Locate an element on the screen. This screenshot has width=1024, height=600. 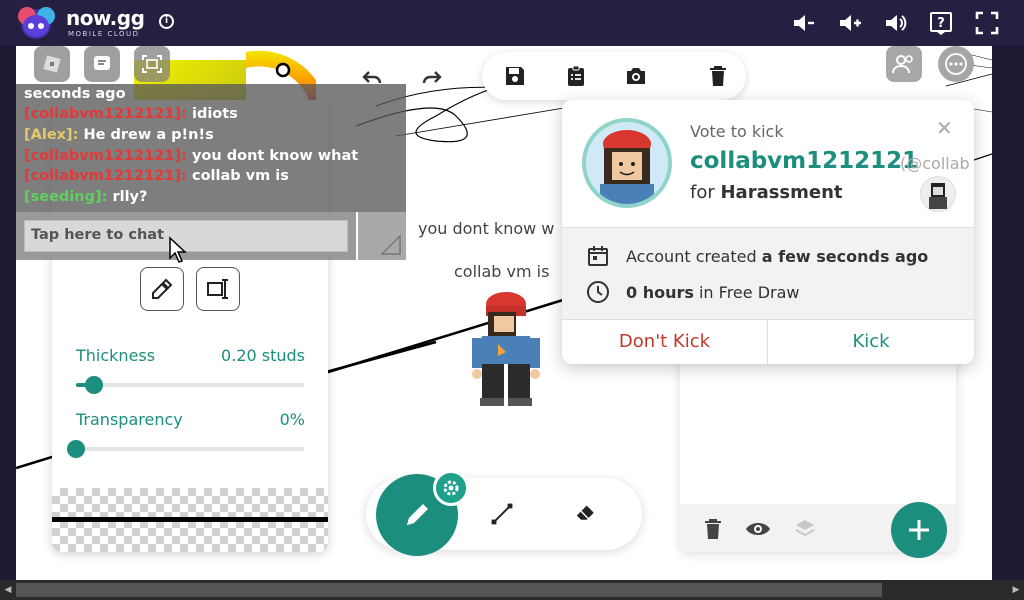
player-avatar is located at coordinates (506, 352).